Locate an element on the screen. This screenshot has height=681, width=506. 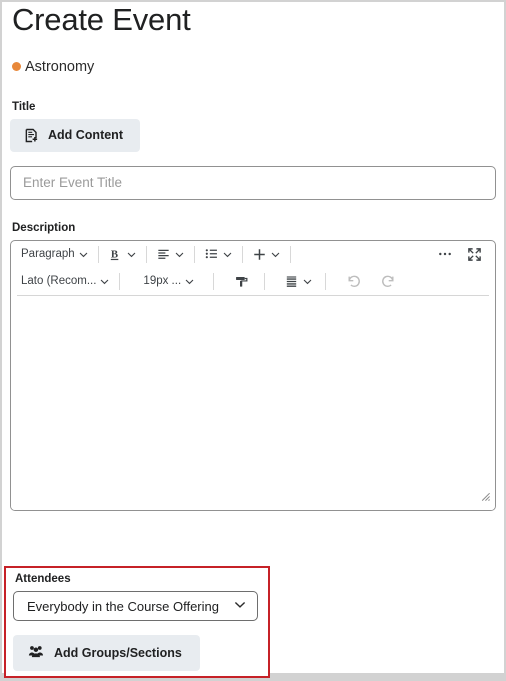
attendees-selected-value: Everybody in the Course Offering is located at coordinates (123, 606).